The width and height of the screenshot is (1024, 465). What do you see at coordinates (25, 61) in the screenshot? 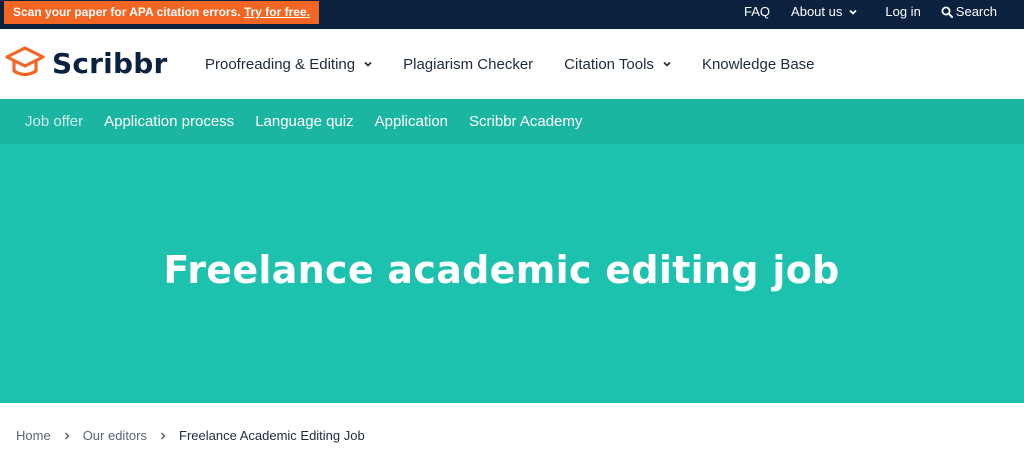
I see `graduation-cap-logo-icon` at bounding box center [25, 61].